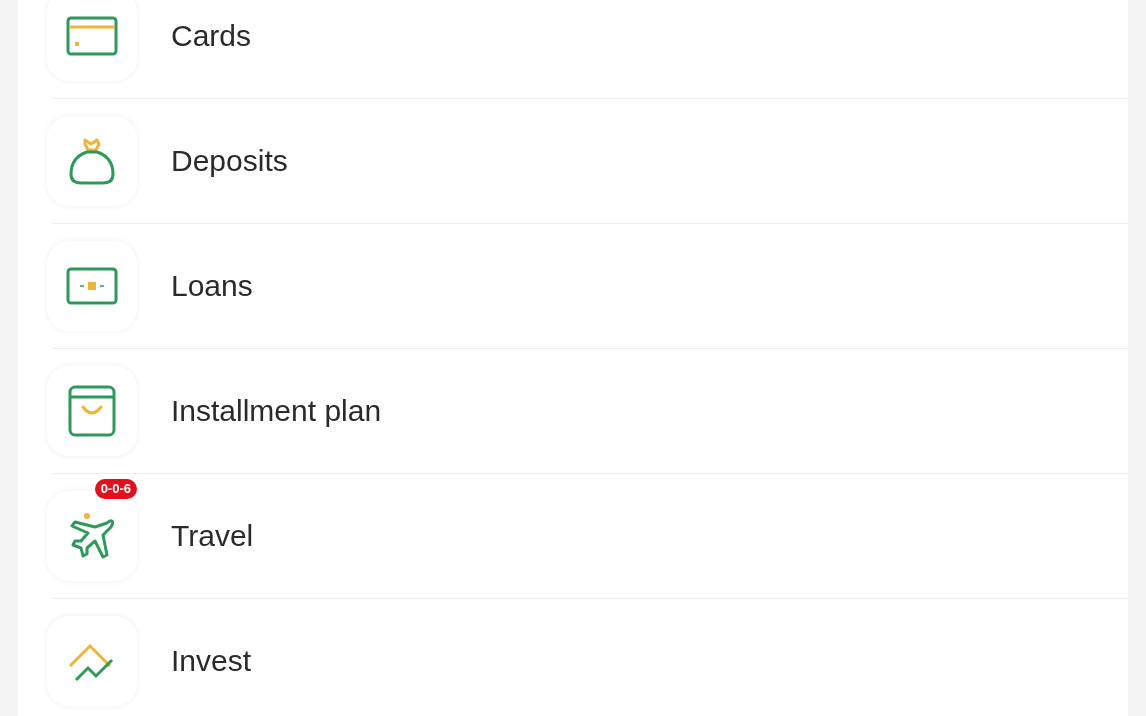 The height and width of the screenshot is (716, 1146). I want to click on menu-item-label: Deposits, so click(229, 161).